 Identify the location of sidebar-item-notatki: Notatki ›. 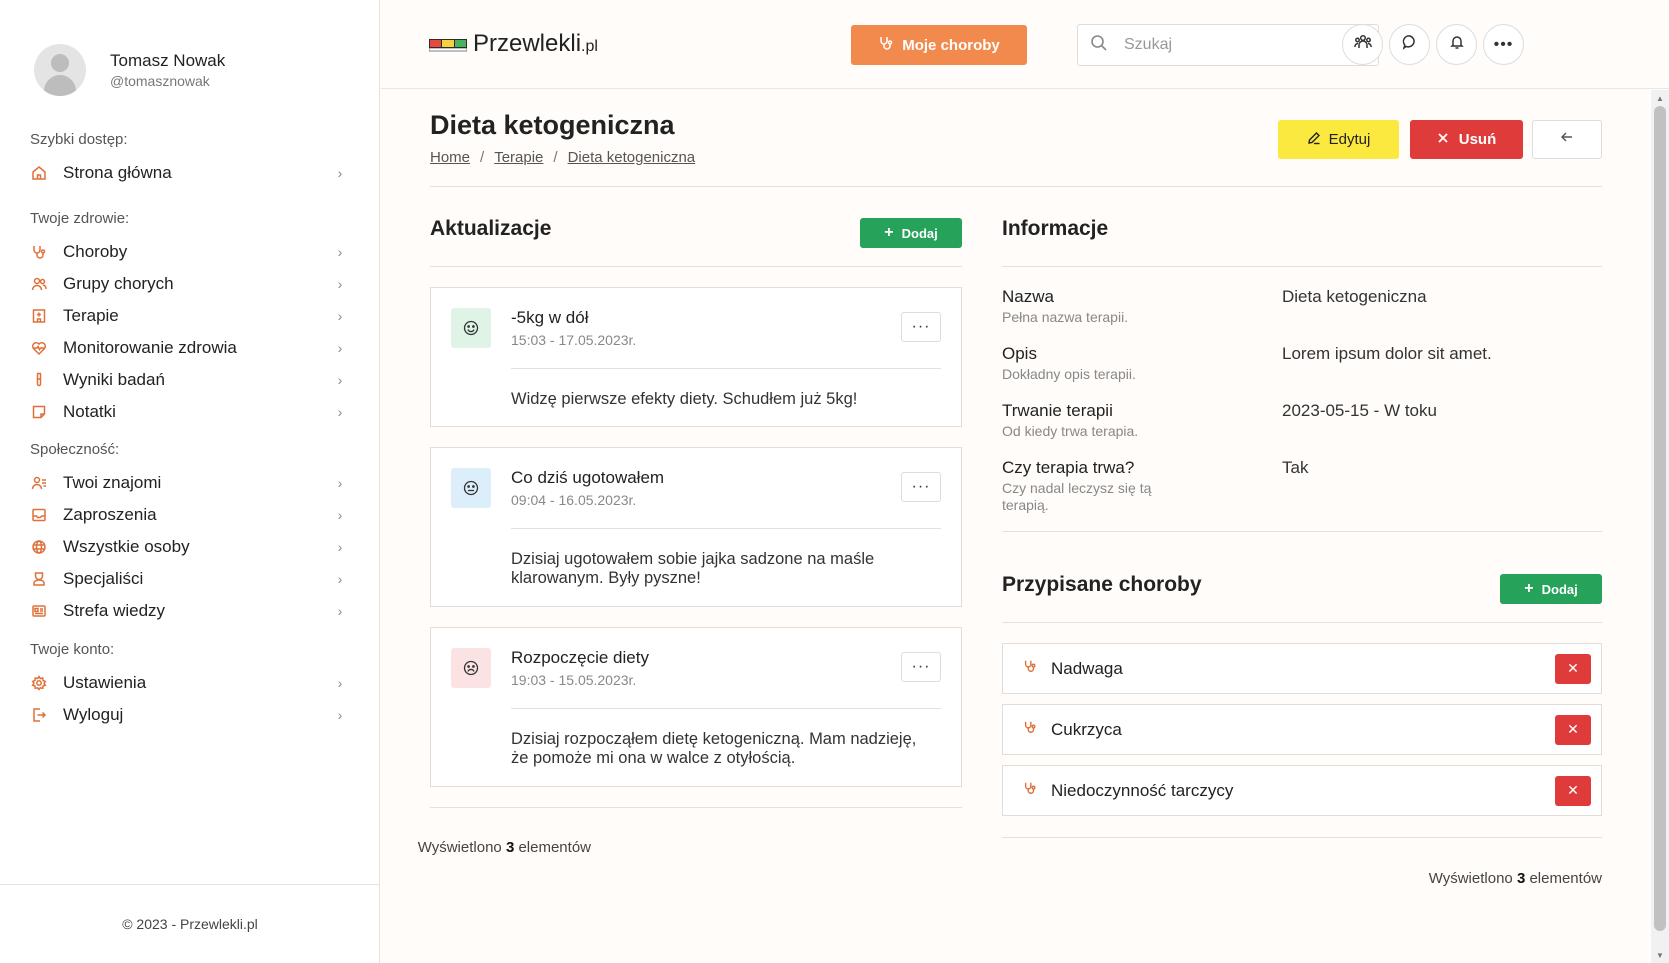
(190, 412).